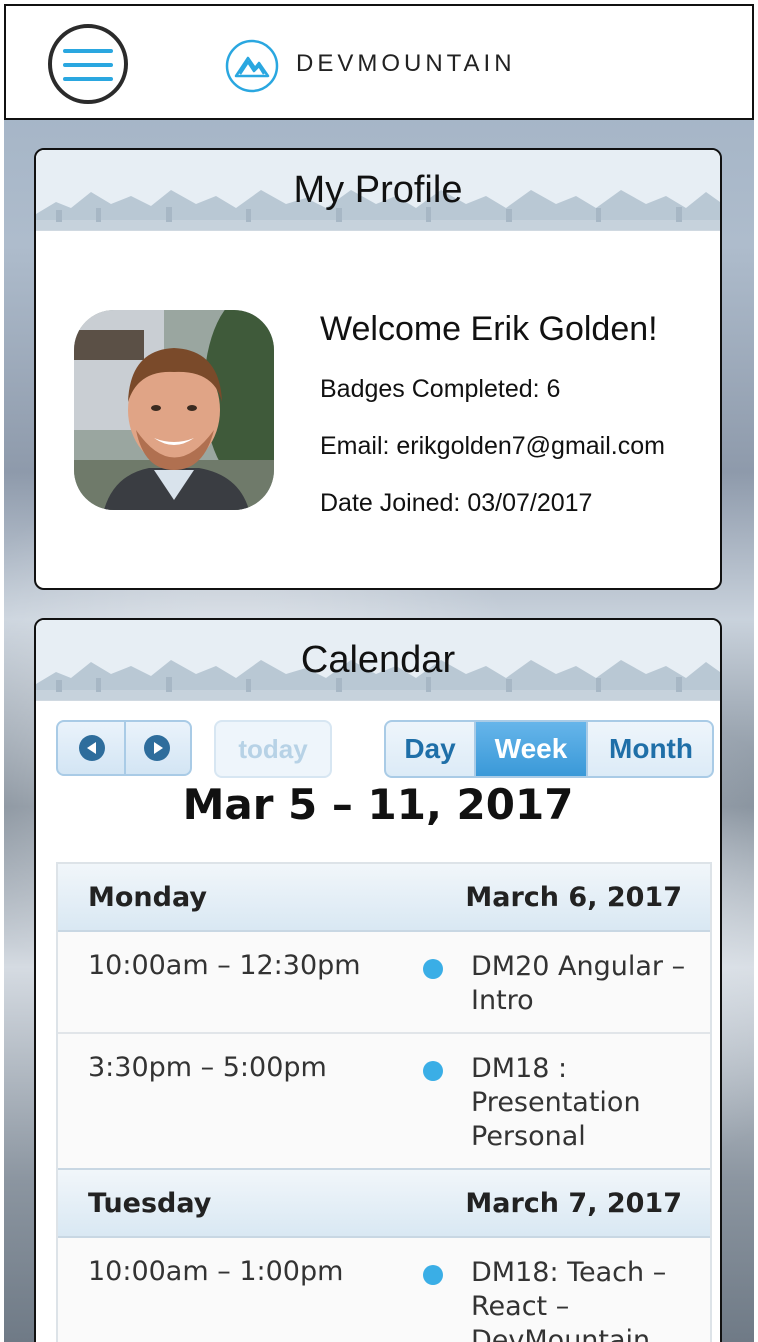 This screenshot has width=758, height=1342. Describe the element at coordinates (578, 983) in the screenshot. I see `event-title: DM20 Angular – Intro` at that location.